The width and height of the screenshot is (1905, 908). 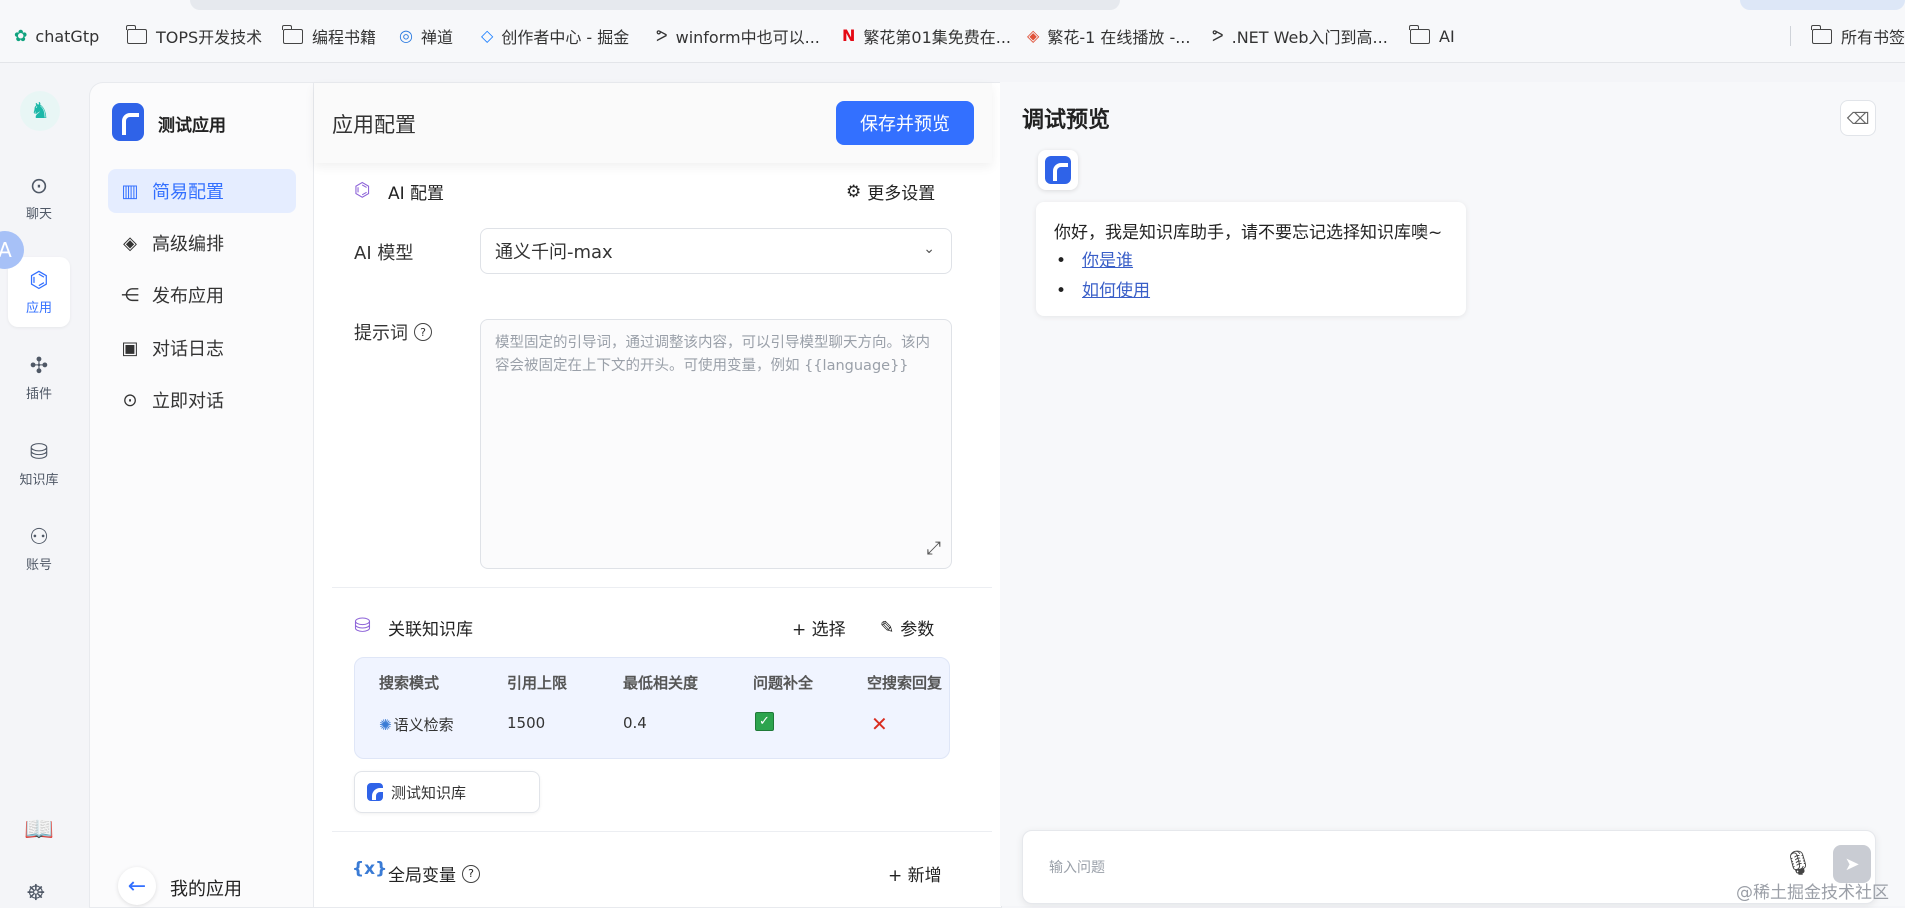 What do you see at coordinates (384, 253) in the screenshot?
I see `ai-model-label: AI 模型` at bounding box center [384, 253].